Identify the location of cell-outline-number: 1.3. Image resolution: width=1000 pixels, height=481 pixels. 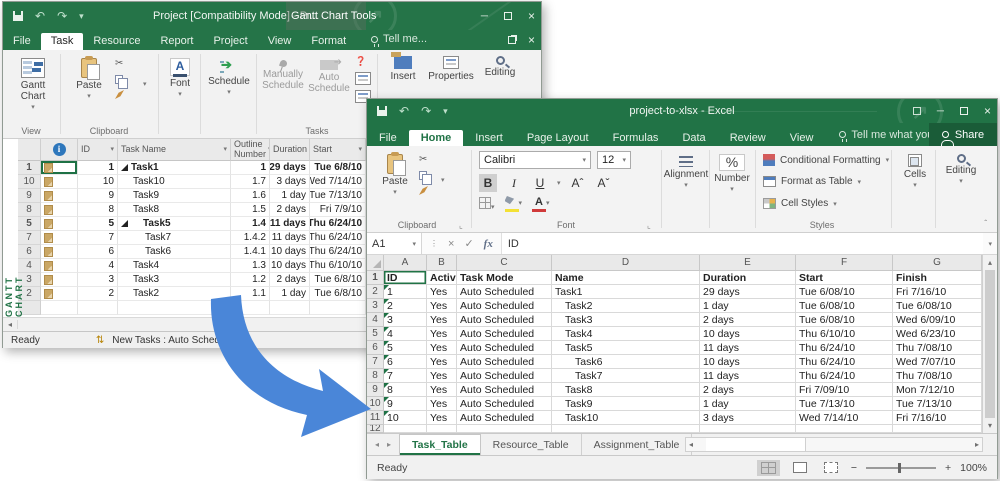
(250, 266).